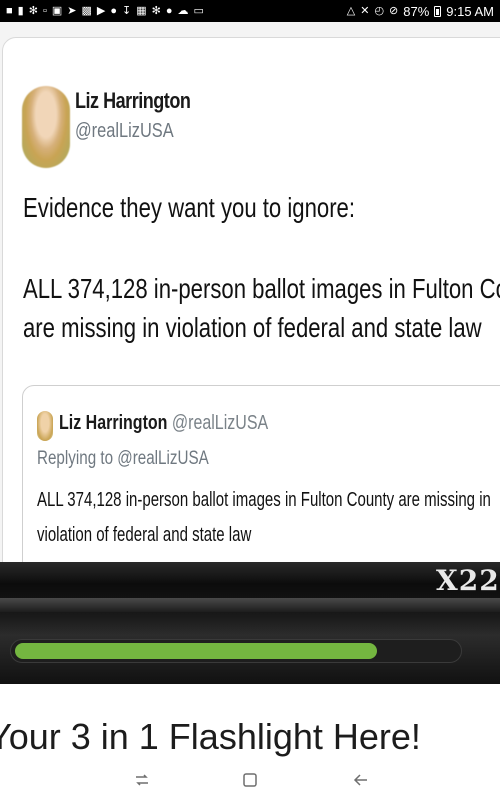 The width and height of the screenshot is (500, 800). I want to click on progress-bar, so click(236, 651).